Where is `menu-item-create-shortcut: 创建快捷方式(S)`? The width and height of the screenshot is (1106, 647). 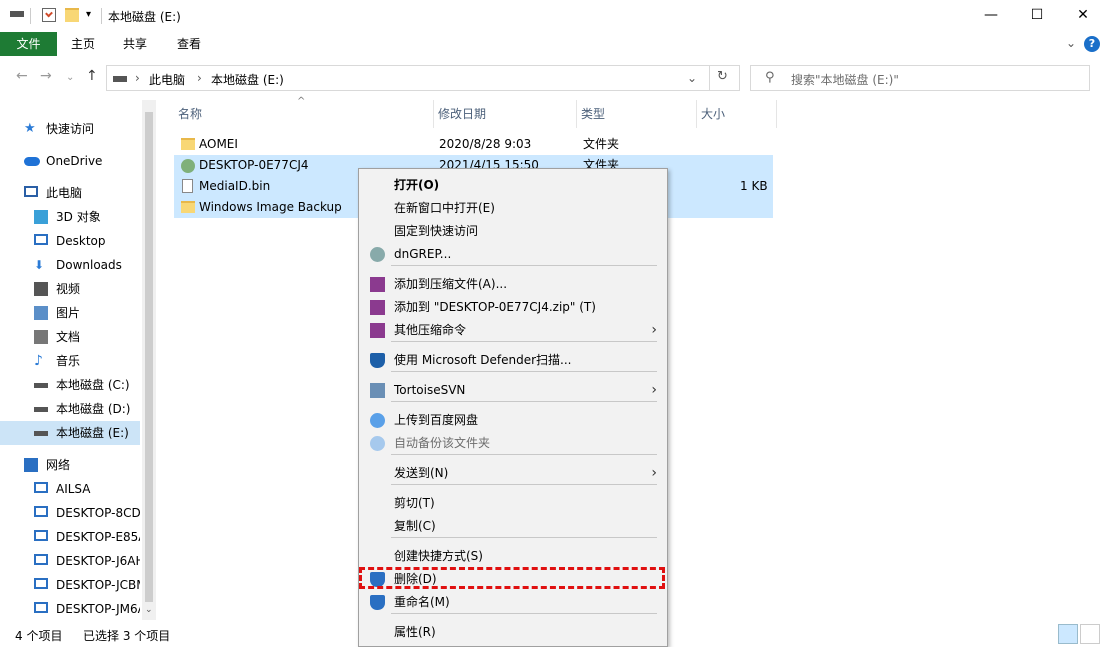 menu-item-create-shortcut: 创建快捷方式(S) is located at coordinates (513, 556).